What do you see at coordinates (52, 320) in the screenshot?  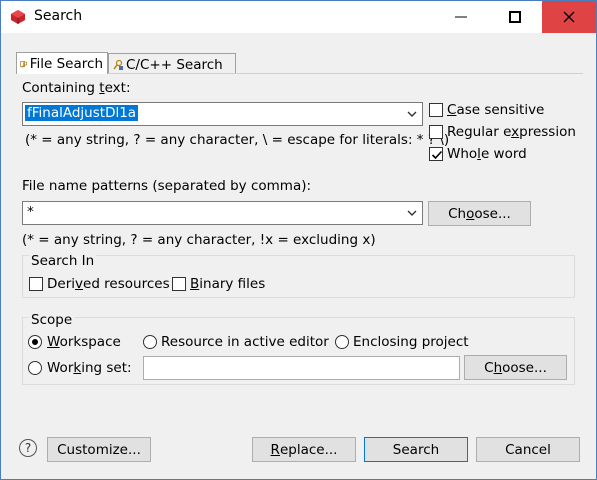 I see `scope-title: Scope` at bounding box center [52, 320].